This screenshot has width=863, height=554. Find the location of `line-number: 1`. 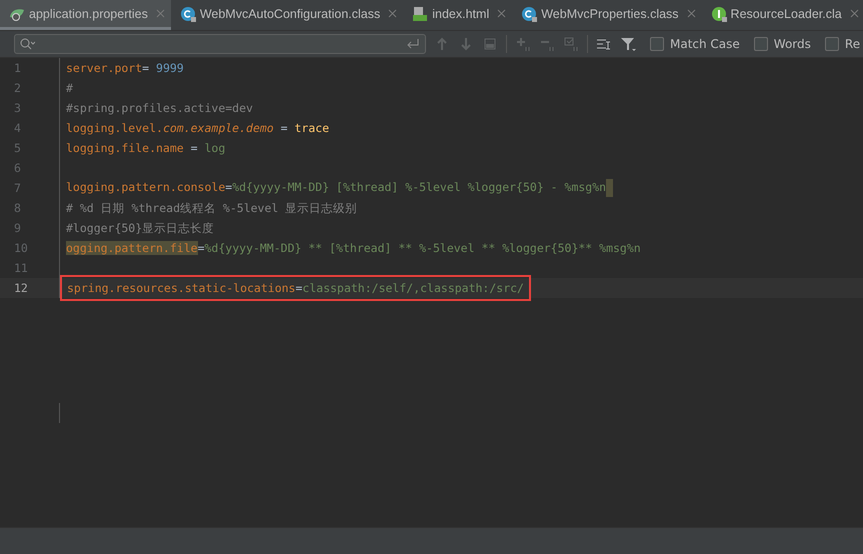

line-number: 1 is located at coordinates (30, 68).